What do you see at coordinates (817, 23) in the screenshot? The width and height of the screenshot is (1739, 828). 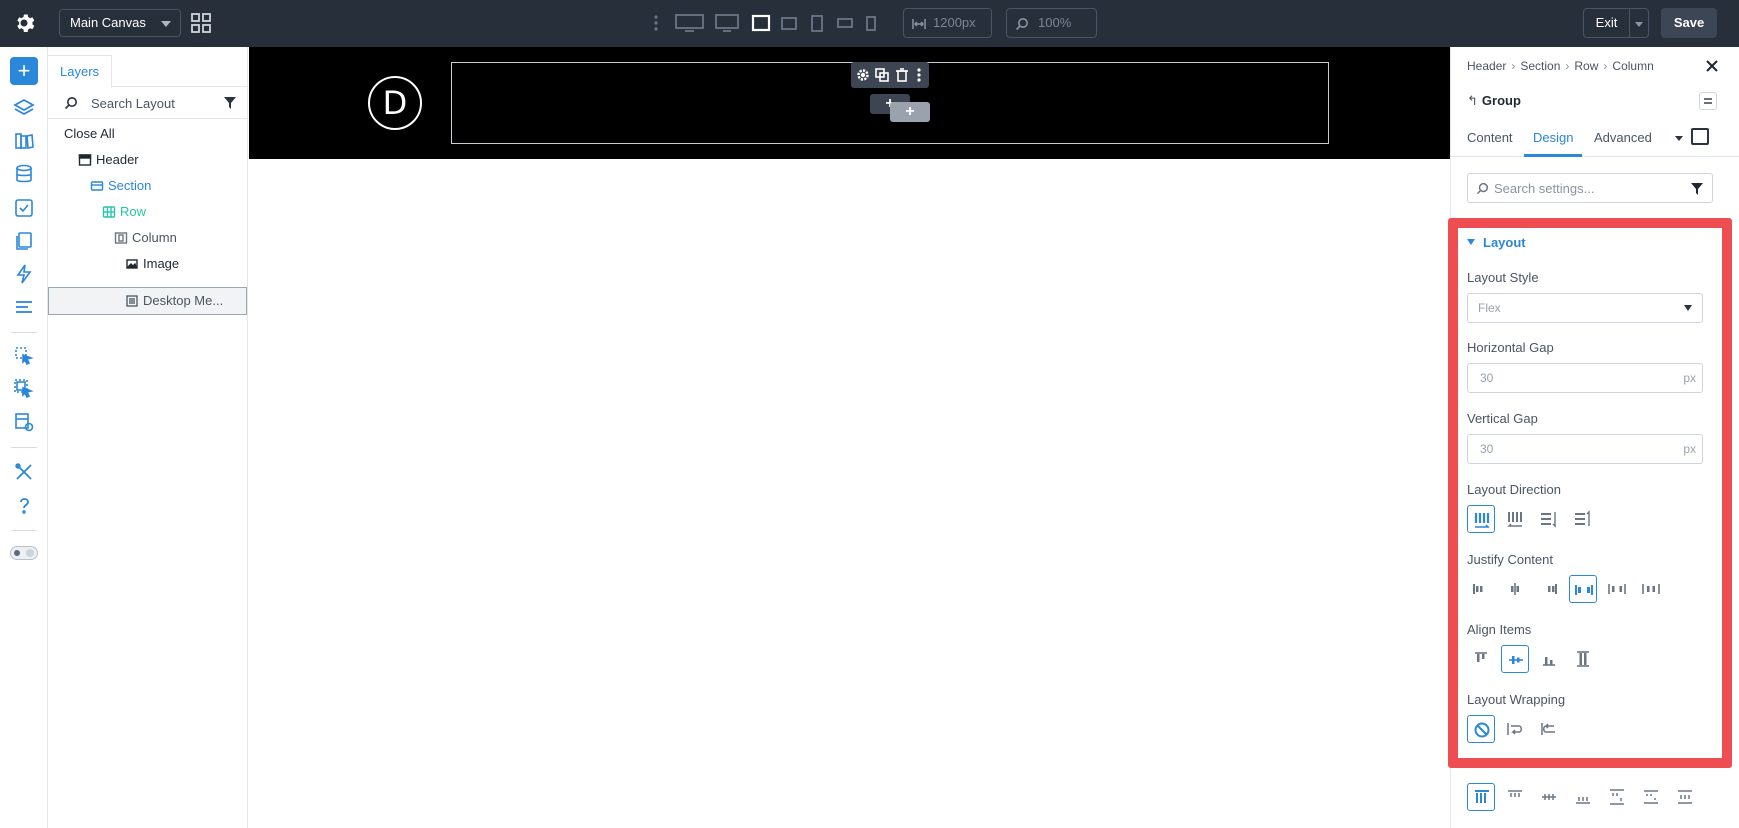 I see `tablet-icon` at bounding box center [817, 23].